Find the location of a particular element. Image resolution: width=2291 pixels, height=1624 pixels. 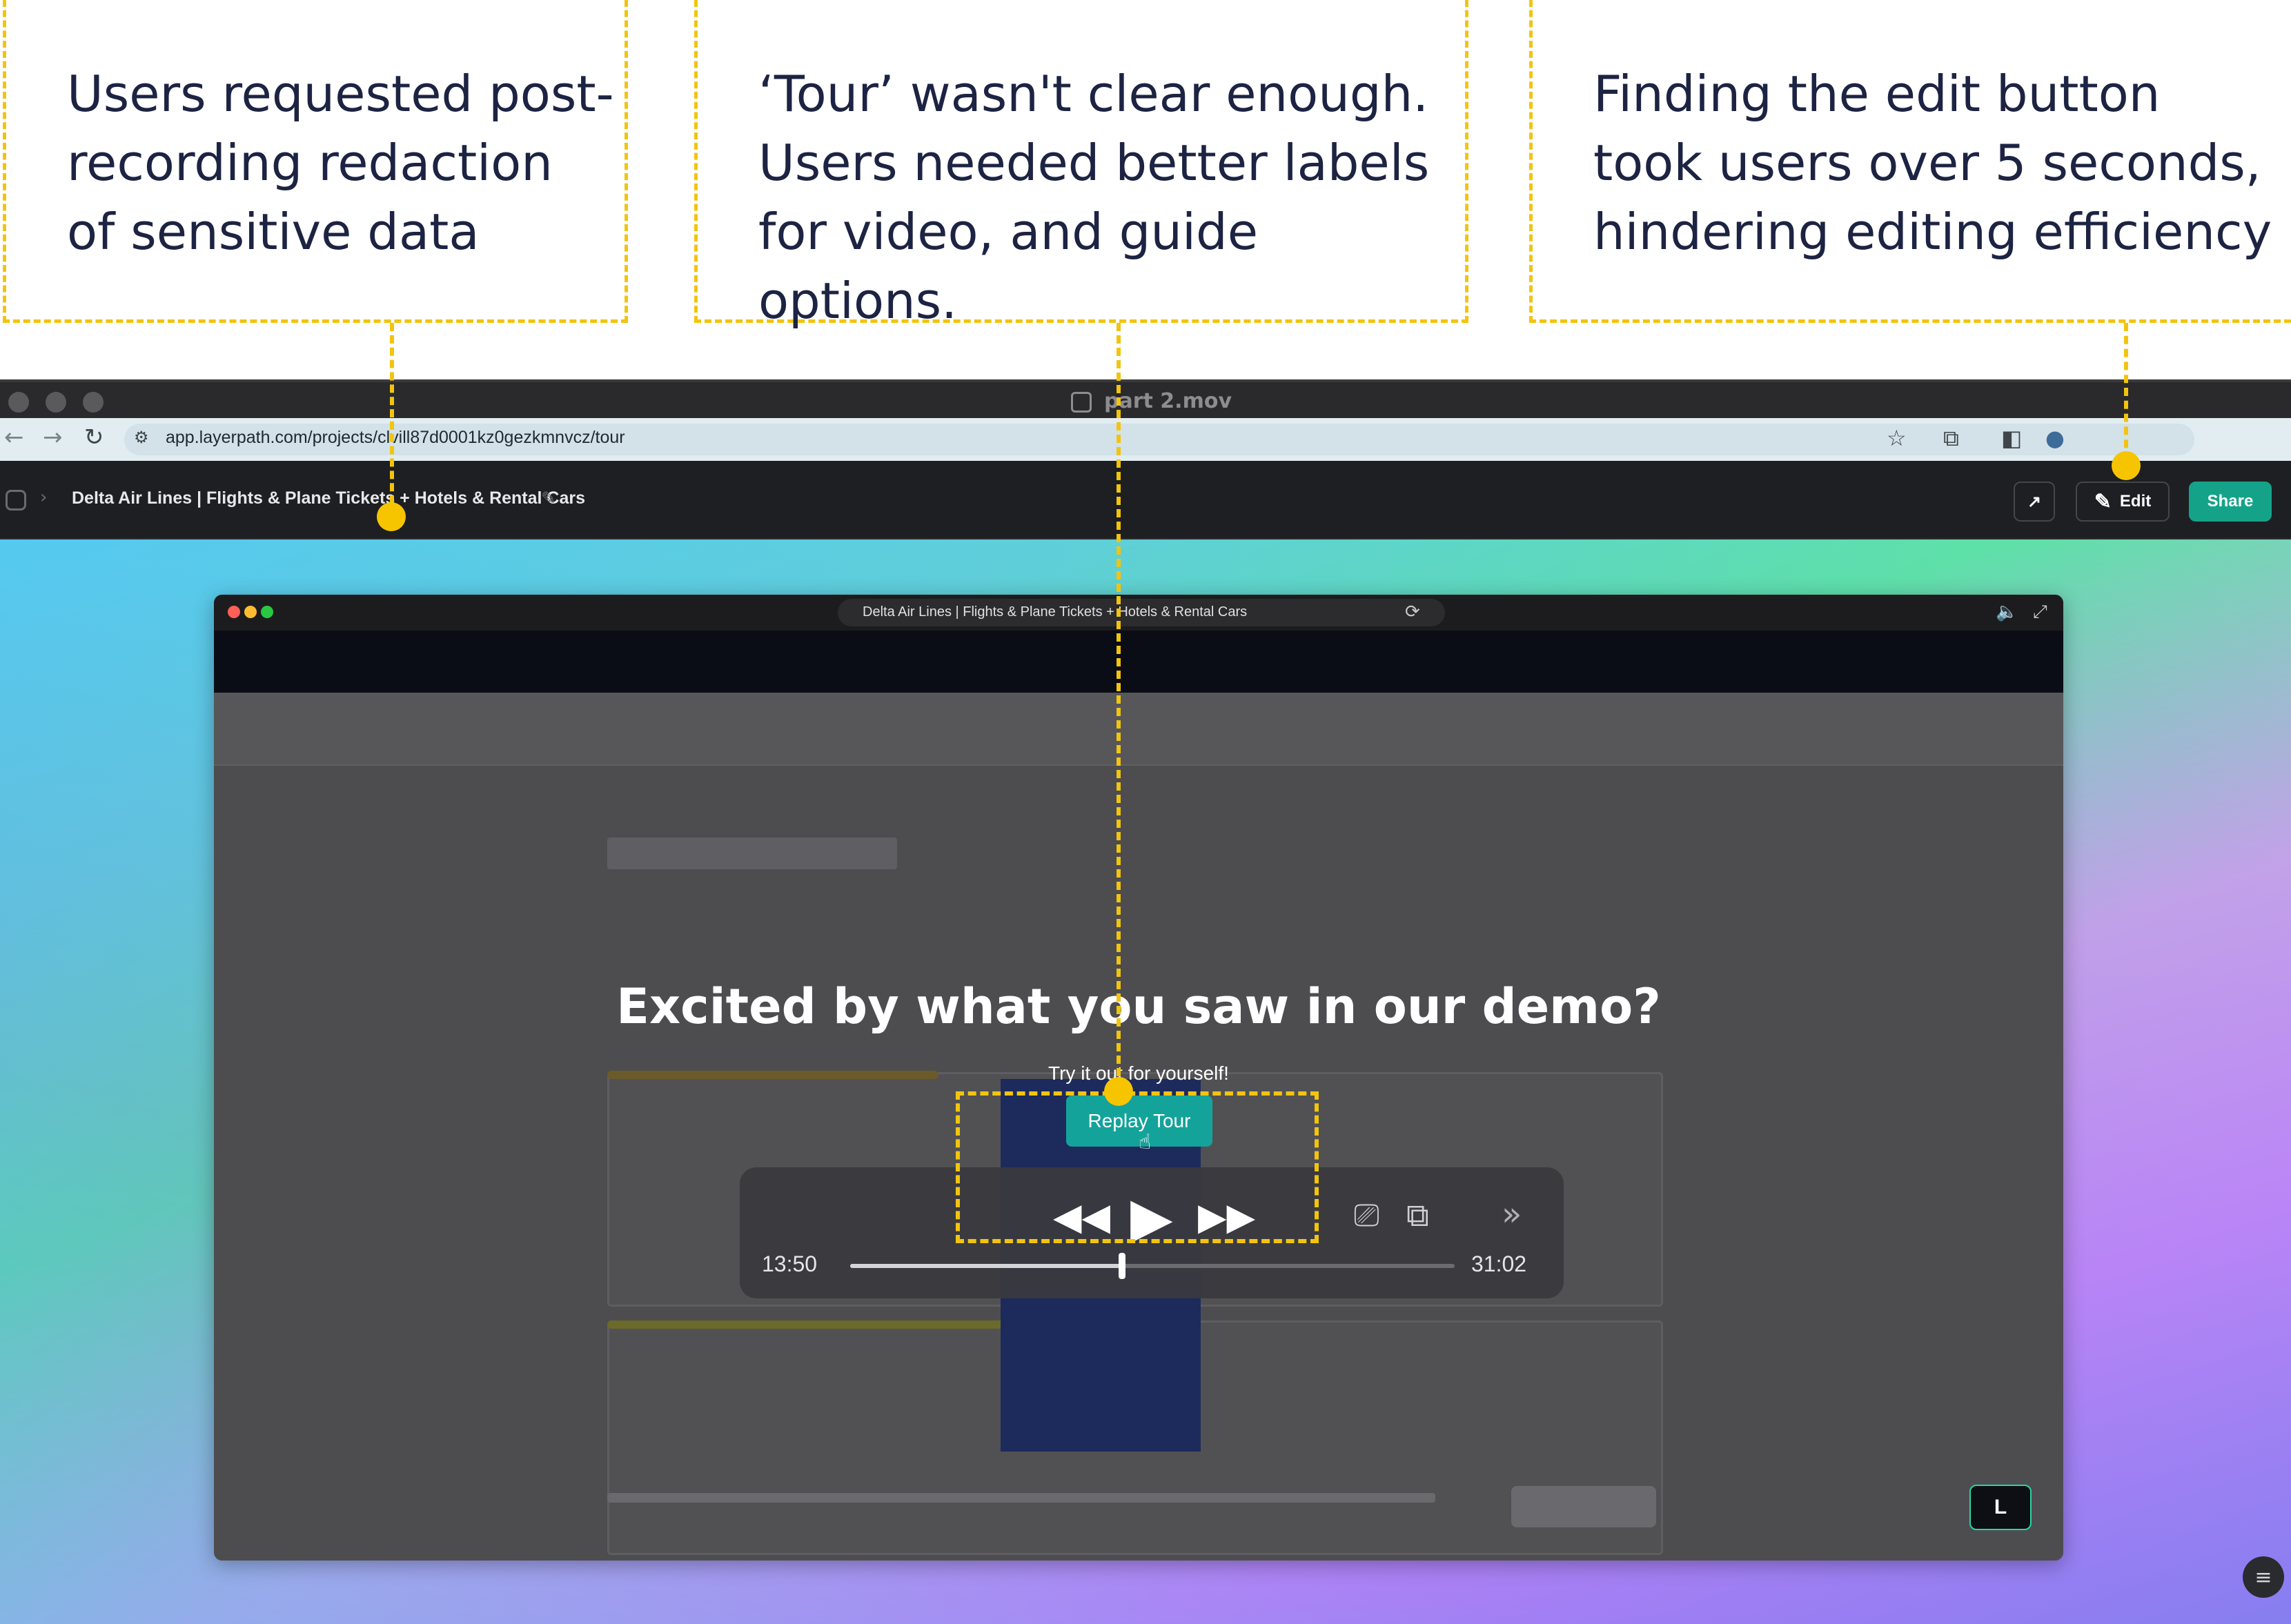

zoom-dot is located at coordinates (267, 612).